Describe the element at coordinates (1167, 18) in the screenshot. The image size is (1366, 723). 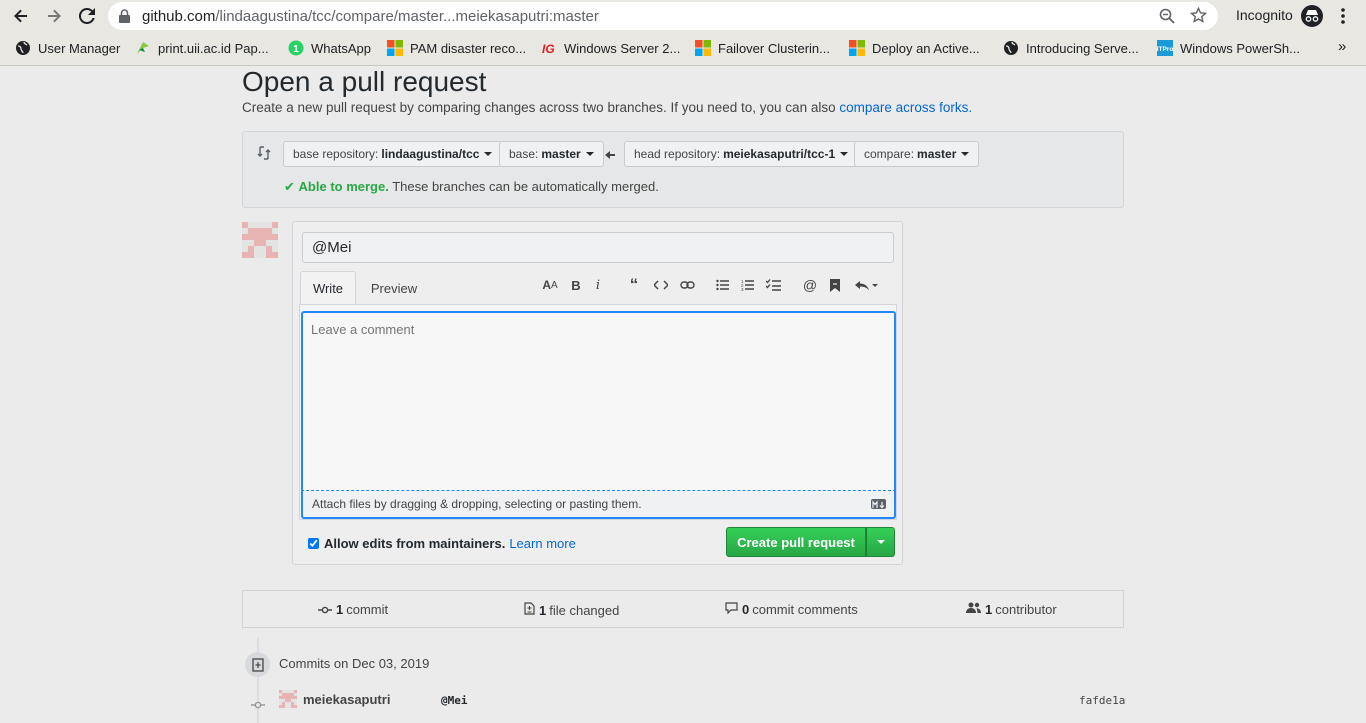
I see `zoom-icon` at that location.